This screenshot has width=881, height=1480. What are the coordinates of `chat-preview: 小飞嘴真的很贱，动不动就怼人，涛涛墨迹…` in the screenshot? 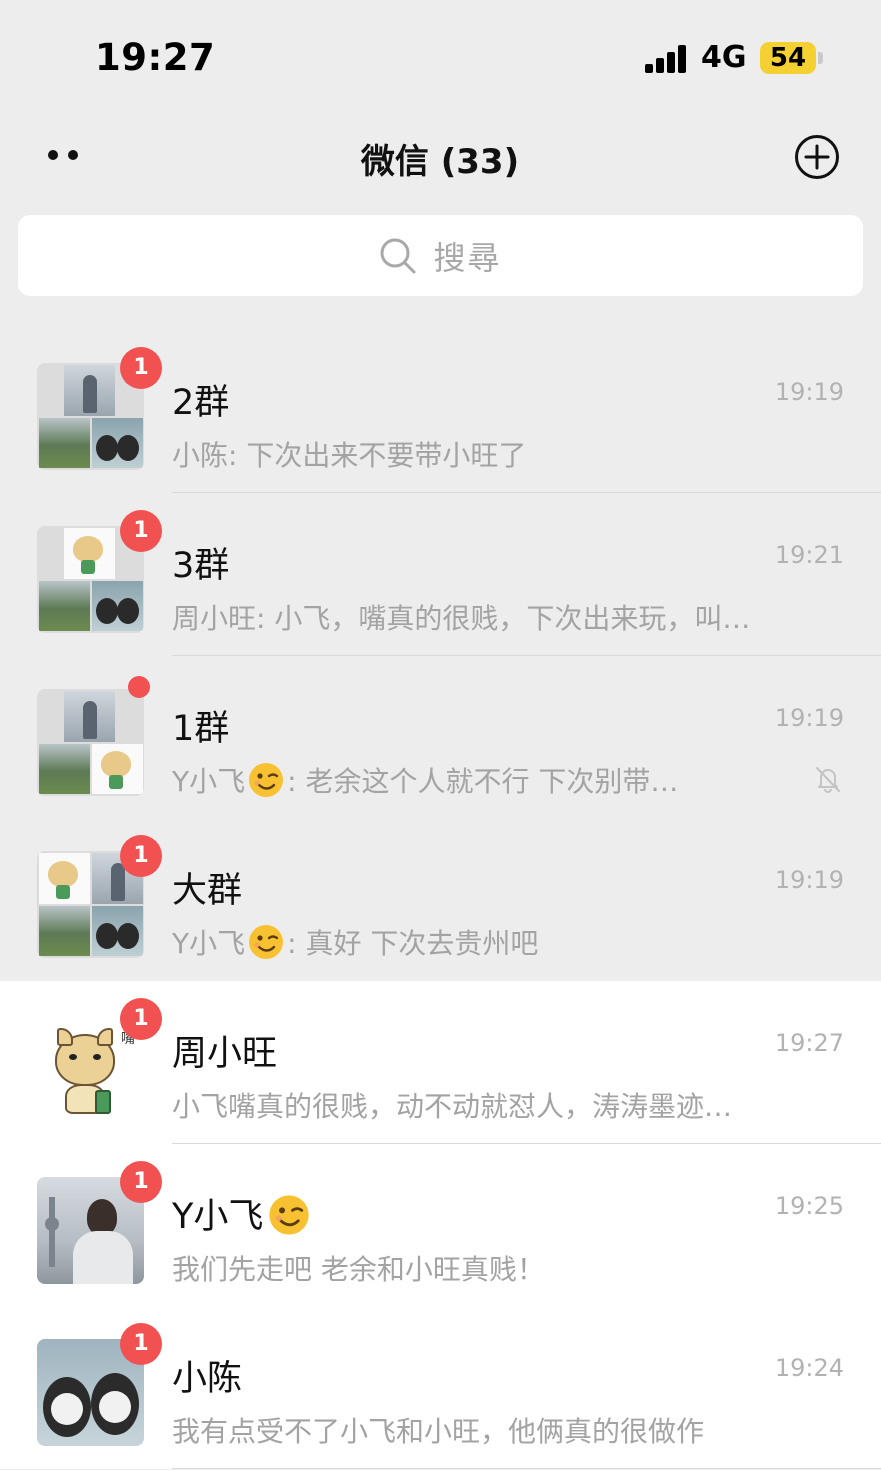 It's located at (452, 1106).